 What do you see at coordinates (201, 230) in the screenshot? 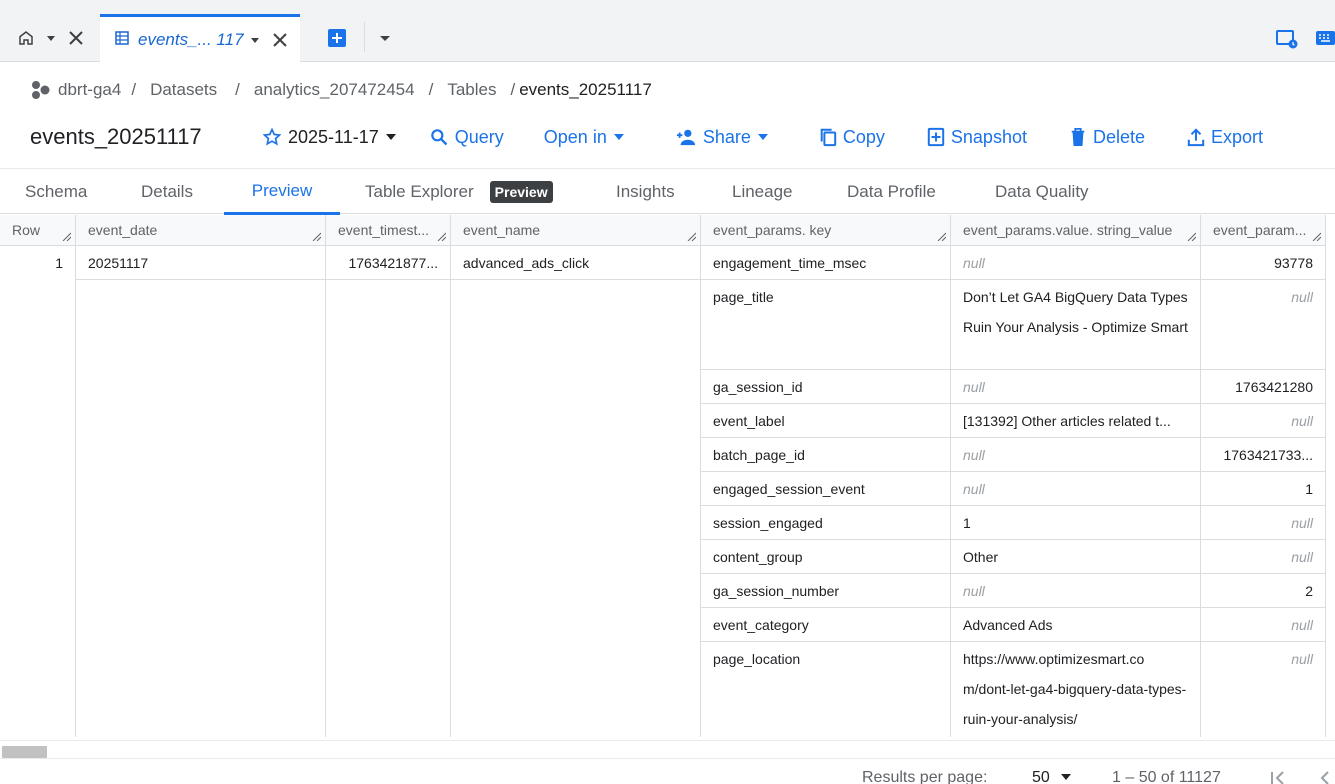
I see `column-header: event_date` at bounding box center [201, 230].